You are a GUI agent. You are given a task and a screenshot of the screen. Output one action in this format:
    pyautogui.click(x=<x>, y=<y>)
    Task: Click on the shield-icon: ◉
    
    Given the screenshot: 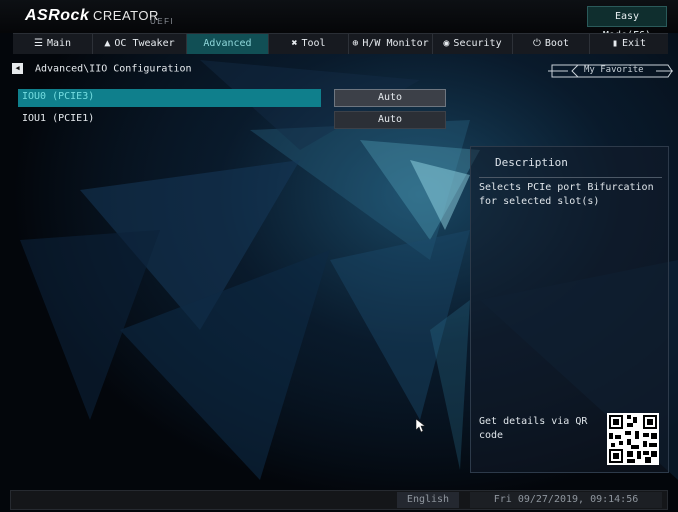 What is the action you would take?
    pyautogui.click(x=446, y=43)
    